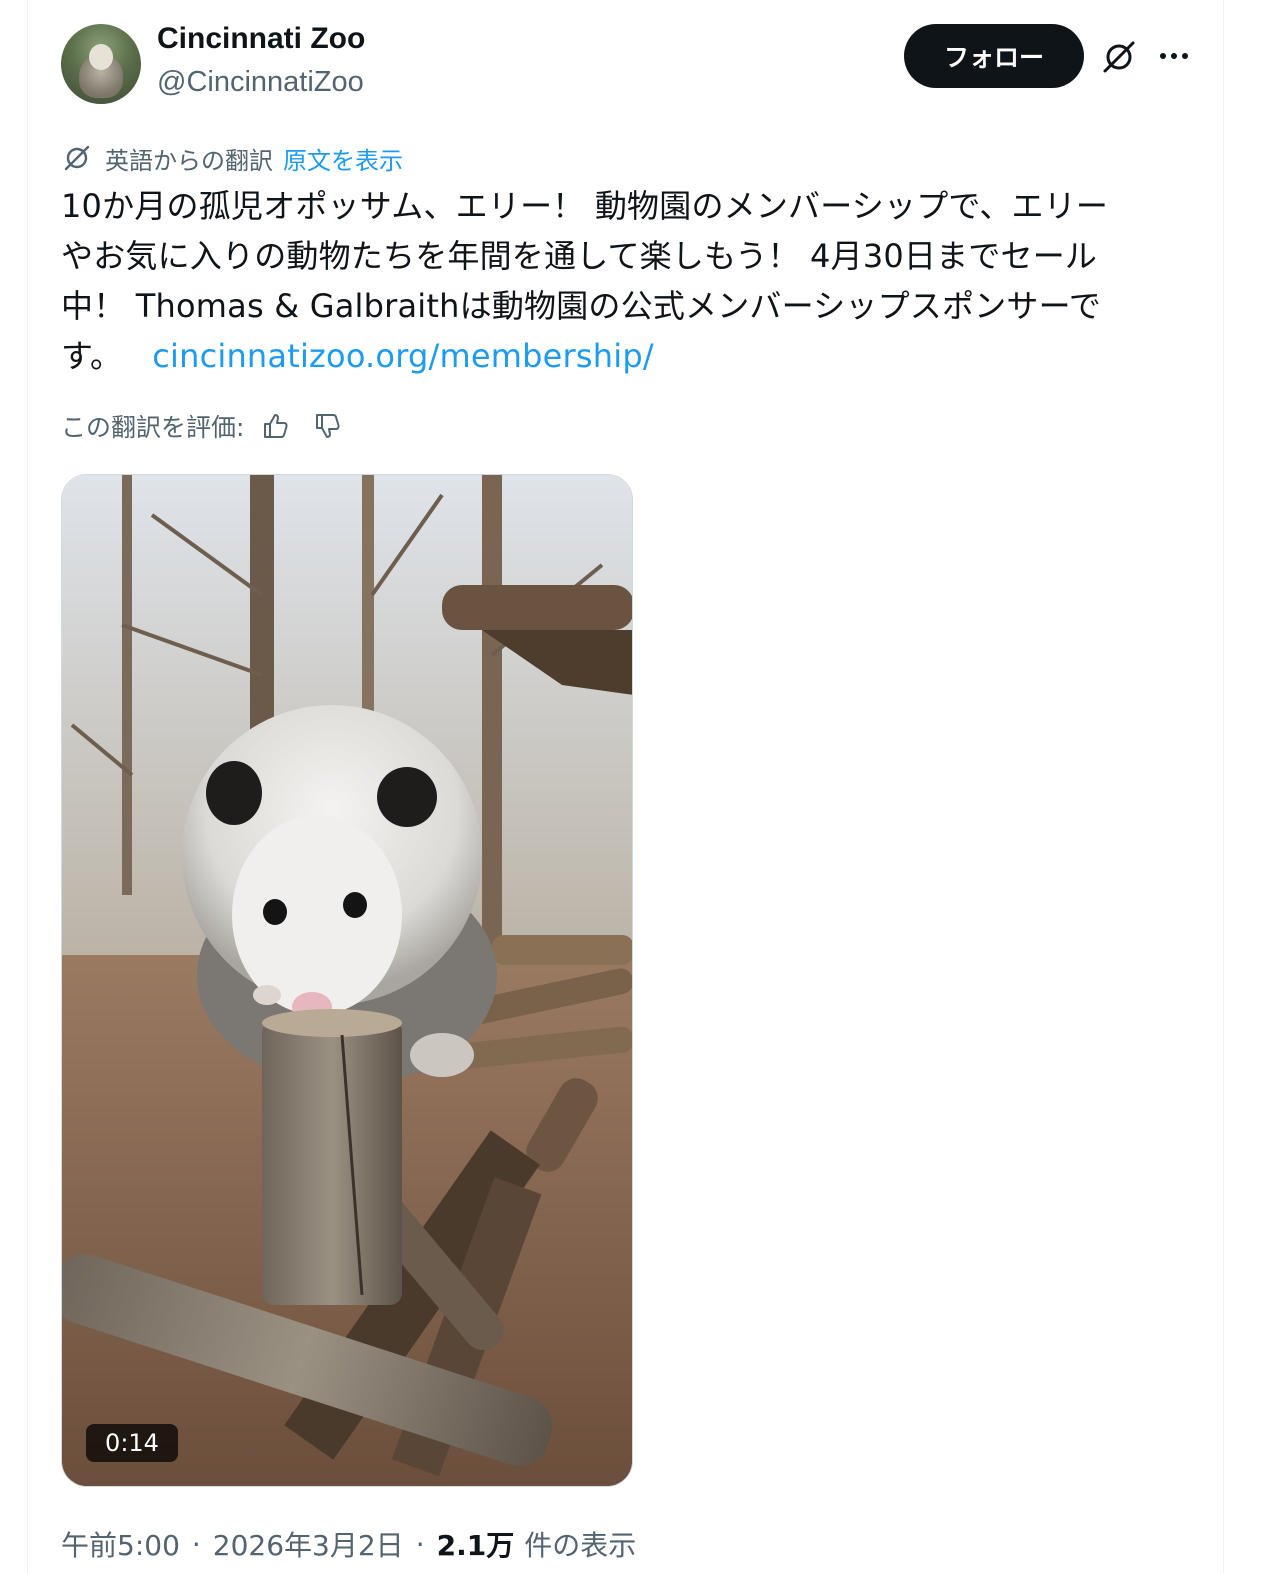 The width and height of the screenshot is (1265, 1573). I want to click on thumbs-down-icon, so click(328, 426).